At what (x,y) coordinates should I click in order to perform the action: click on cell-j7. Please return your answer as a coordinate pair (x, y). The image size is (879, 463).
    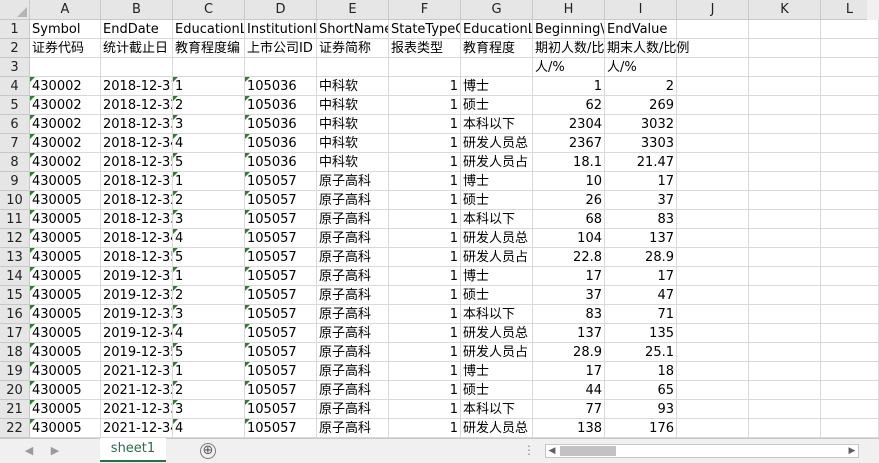
    Looking at the image, I should click on (713, 143).